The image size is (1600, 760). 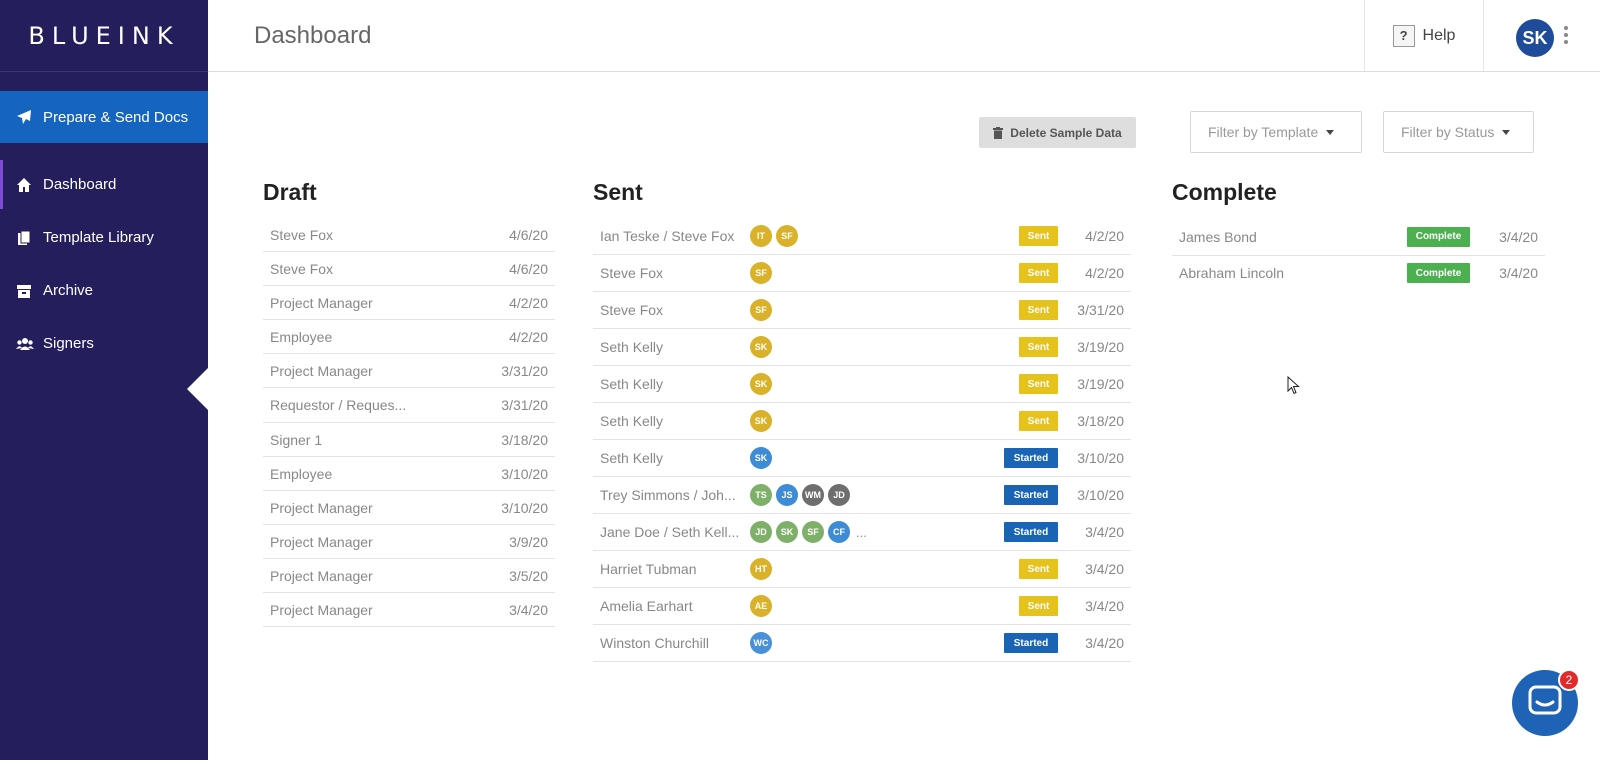 I want to click on user-avatar: SK, so click(x=1535, y=38).